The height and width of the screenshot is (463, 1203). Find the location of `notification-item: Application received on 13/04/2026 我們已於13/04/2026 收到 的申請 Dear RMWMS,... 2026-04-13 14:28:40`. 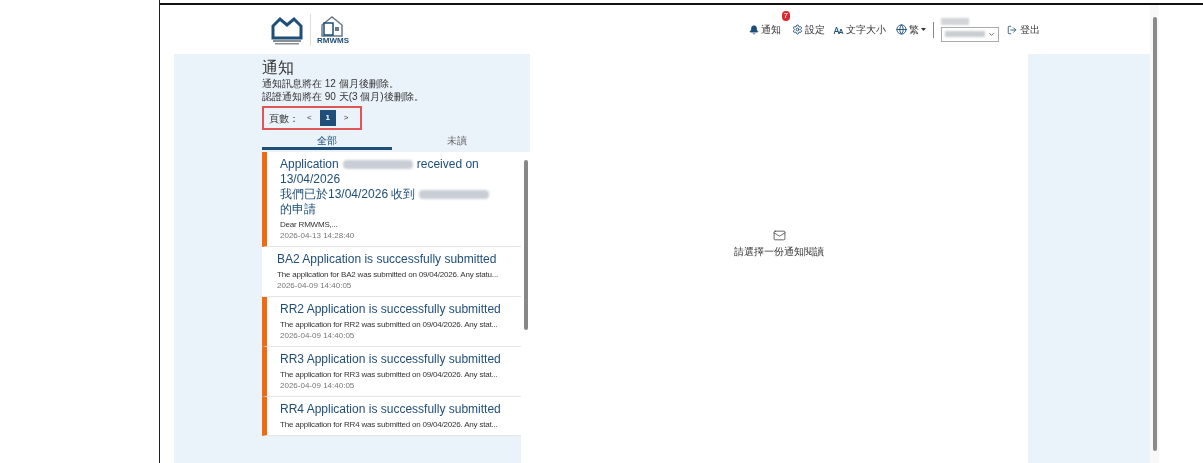

notification-item: Application received on 13/04/2026 我們已於13/04/2026 收到 的申請 Dear RMWMS,... 2026-04-13 14:28:40 is located at coordinates (391, 199).